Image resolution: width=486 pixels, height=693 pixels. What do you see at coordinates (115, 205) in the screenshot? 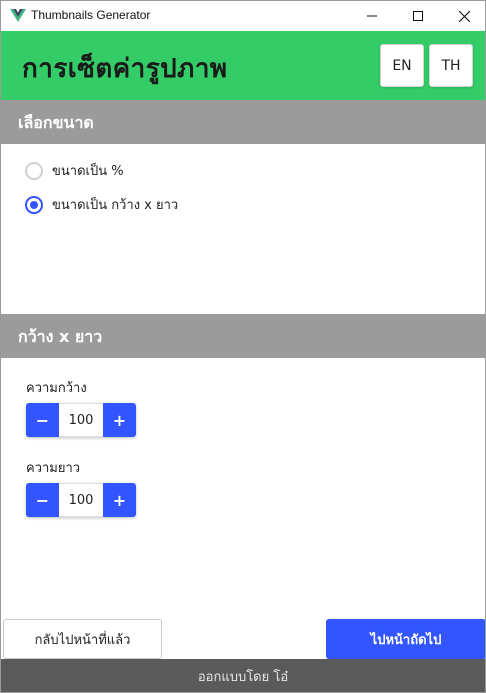
I see `radio-label: ขนาดเป็น กว้าง x ยาว` at bounding box center [115, 205].